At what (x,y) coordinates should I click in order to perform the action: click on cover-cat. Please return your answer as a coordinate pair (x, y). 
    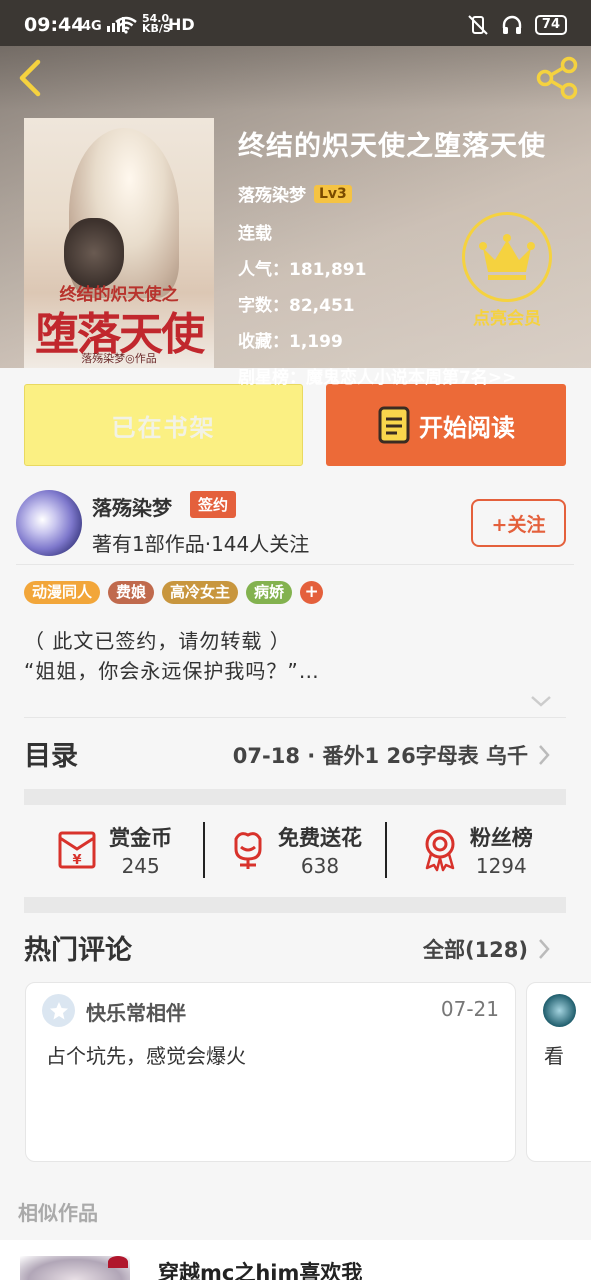
    Looking at the image, I should click on (94, 253).